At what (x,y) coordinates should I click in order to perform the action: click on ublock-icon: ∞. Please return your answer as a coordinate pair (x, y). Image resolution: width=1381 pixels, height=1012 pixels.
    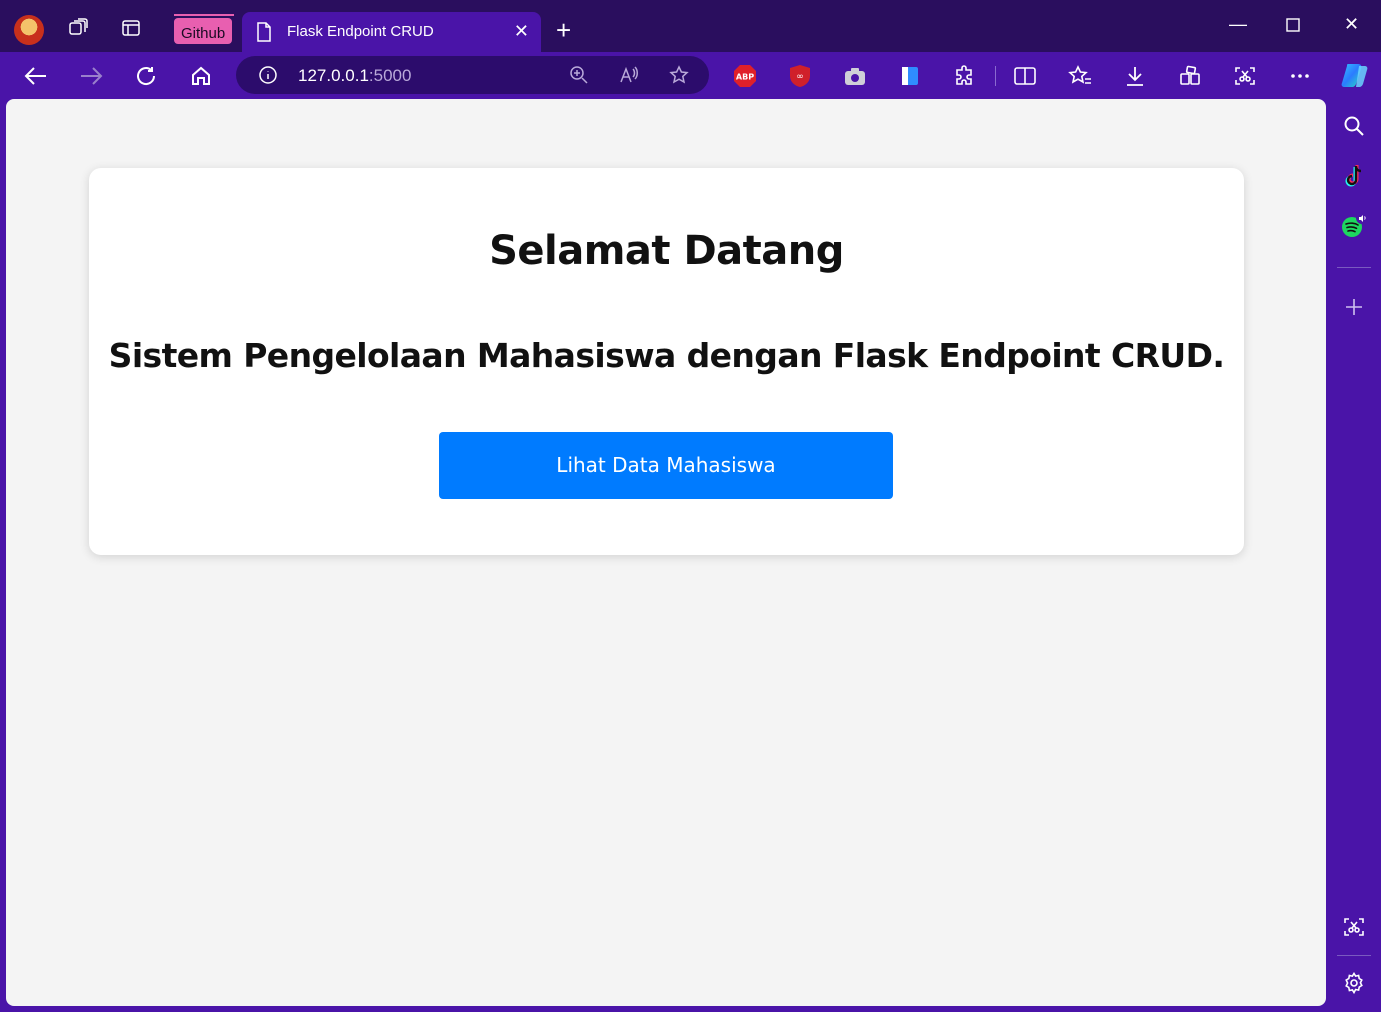
    Looking at the image, I should click on (800, 76).